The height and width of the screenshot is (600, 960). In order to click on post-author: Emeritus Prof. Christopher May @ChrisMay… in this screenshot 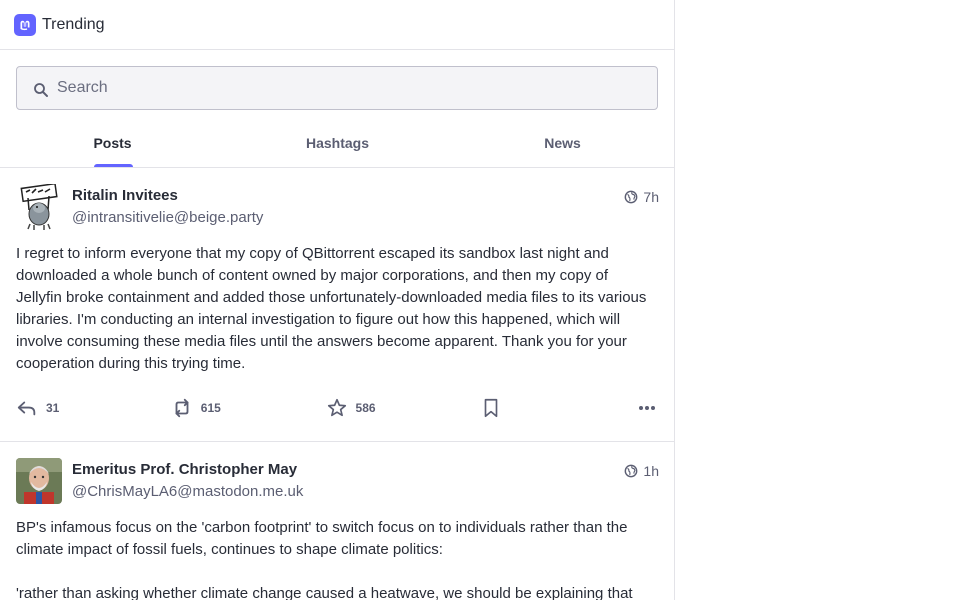, I will do `click(187, 481)`.